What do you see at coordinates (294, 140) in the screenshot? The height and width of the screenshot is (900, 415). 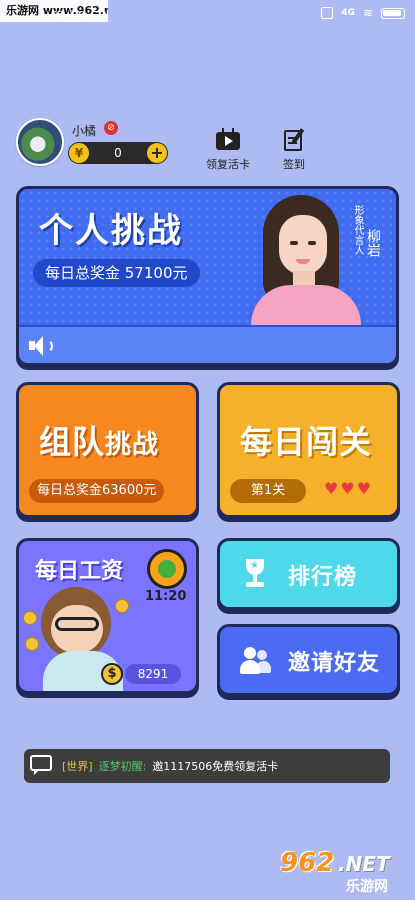 I see `edit-note-icon` at bounding box center [294, 140].